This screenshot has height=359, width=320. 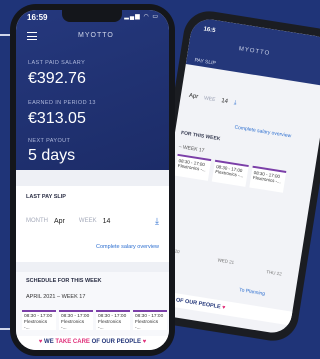 What do you see at coordinates (56, 297) in the screenshot?
I see `schedule-week: APRIL 2021 – WEEK 17` at bounding box center [56, 297].